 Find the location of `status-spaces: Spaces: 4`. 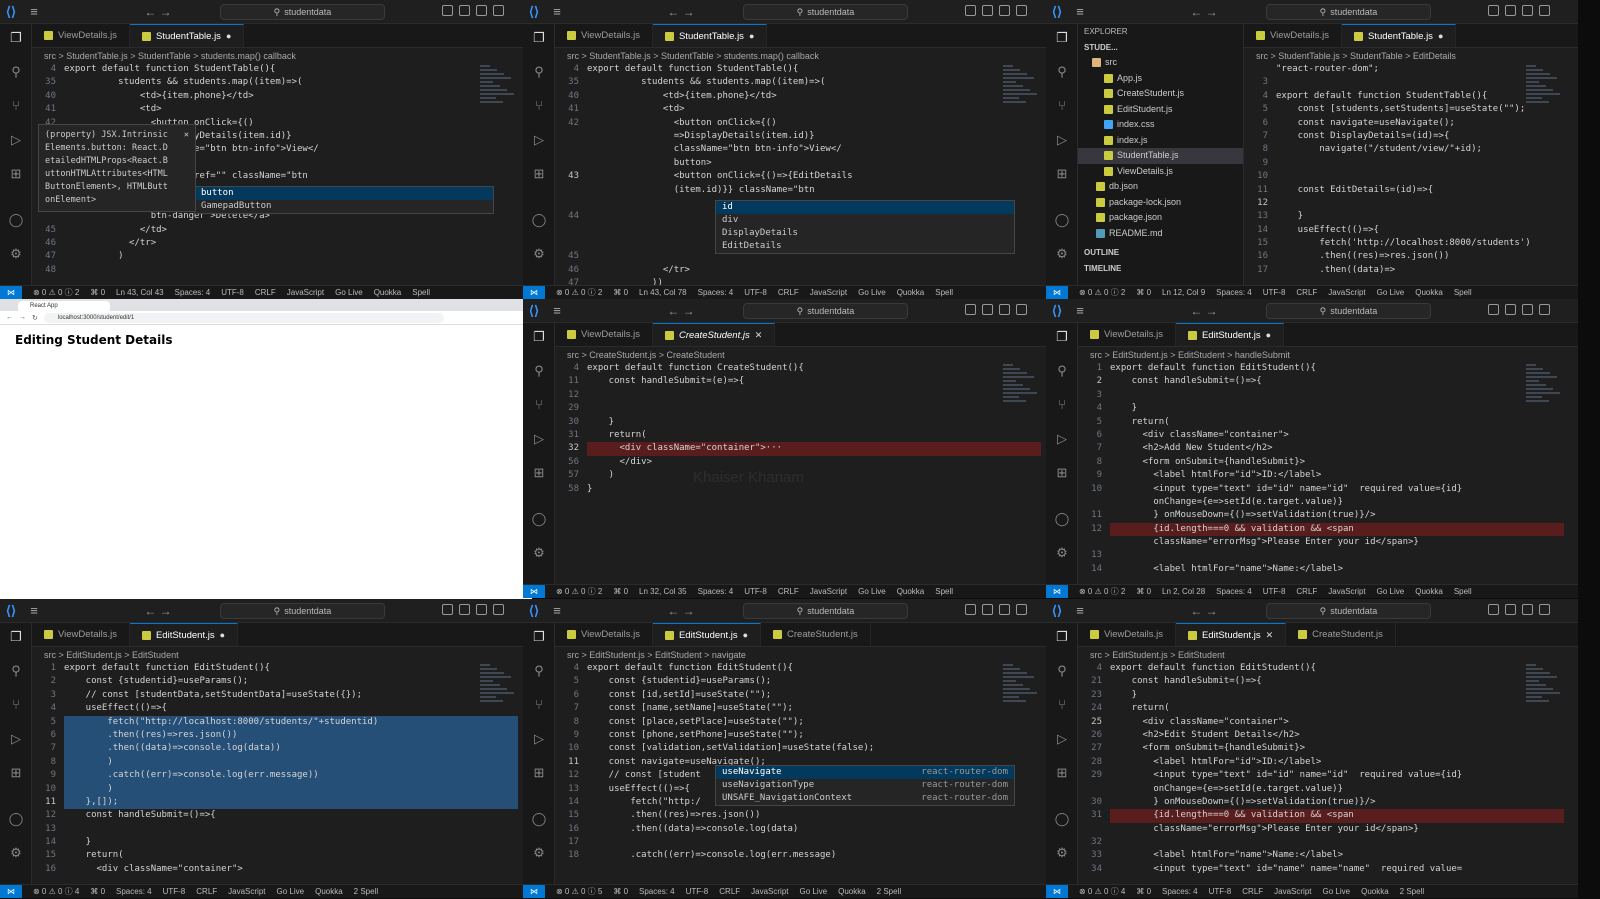

status-spaces: Spaces: 4 is located at coordinates (1234, 591).